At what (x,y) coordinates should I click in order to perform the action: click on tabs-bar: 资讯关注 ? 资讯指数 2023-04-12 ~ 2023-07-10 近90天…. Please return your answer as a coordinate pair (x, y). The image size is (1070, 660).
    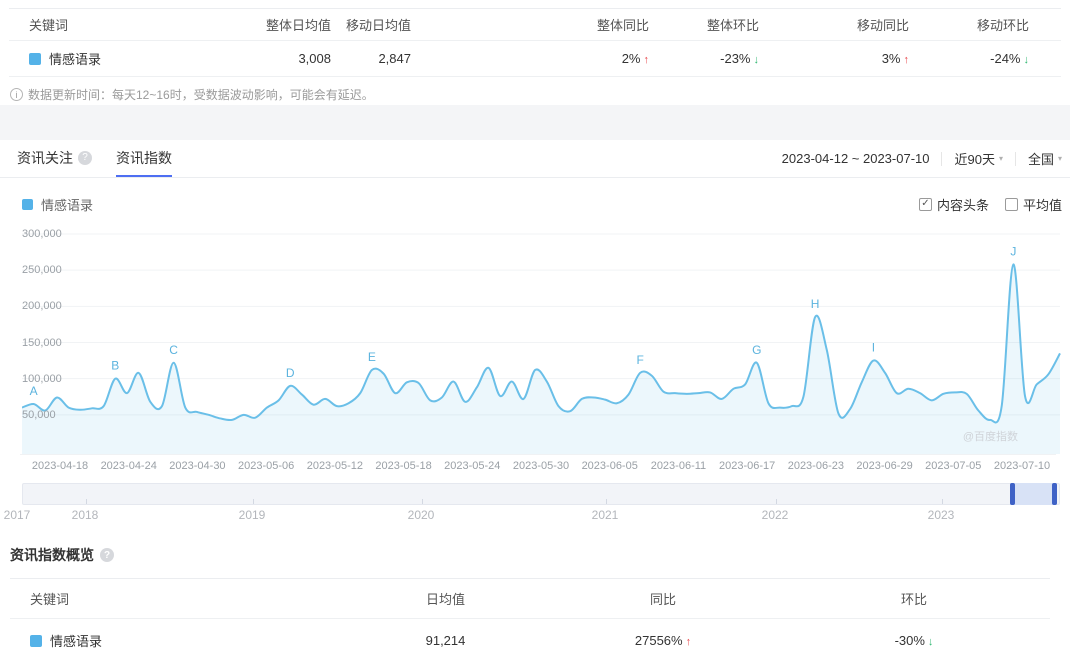
    Looking at the image, I should click on (535, 159).